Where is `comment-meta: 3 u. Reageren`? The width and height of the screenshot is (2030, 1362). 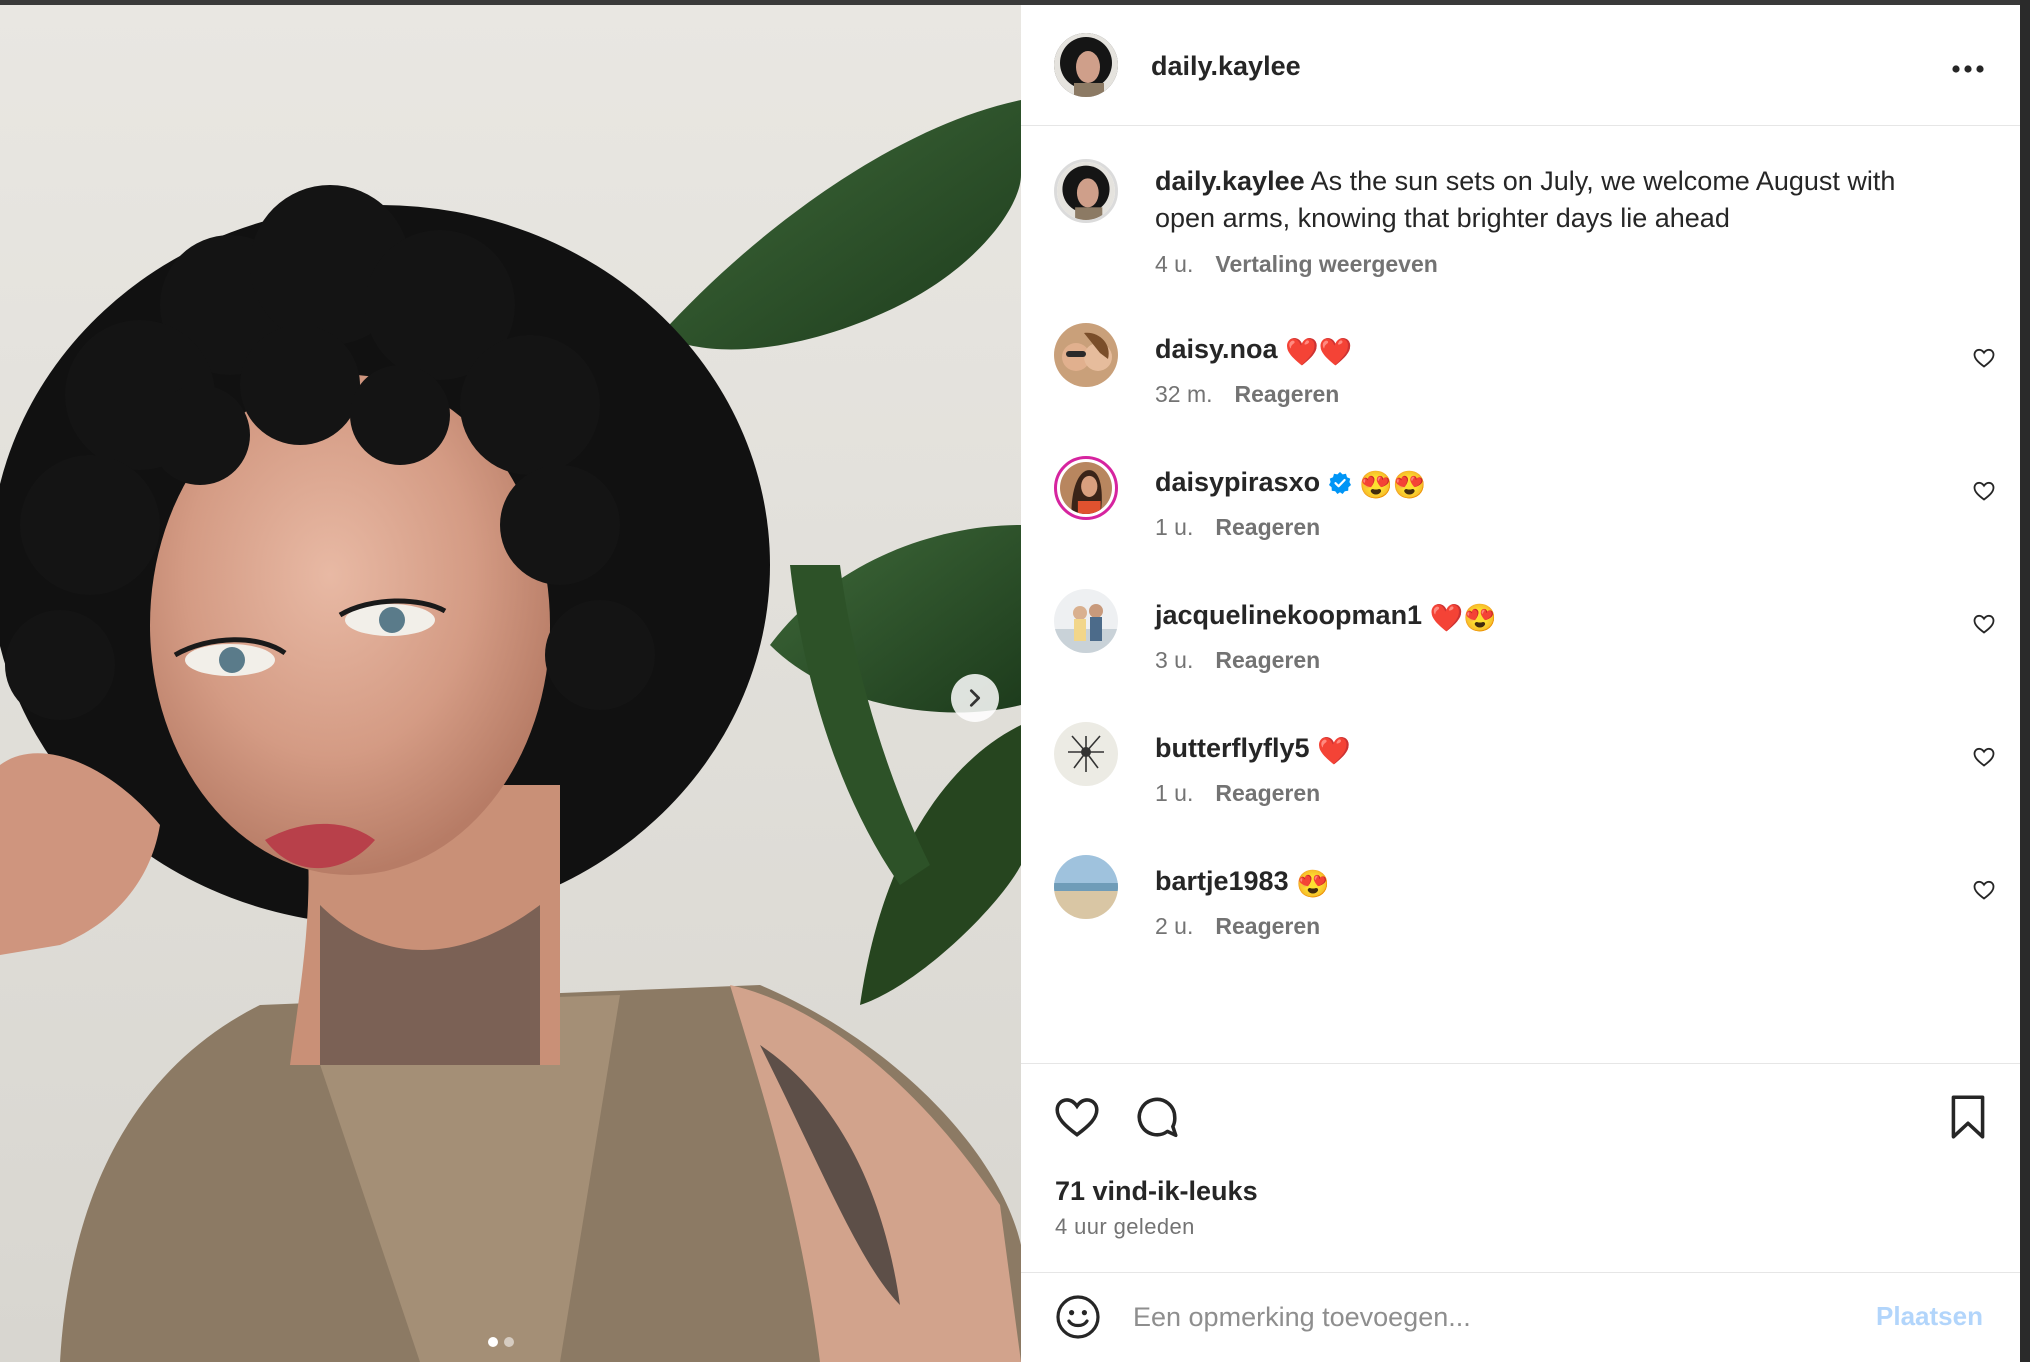 comment-meta: 3 u. Reageren is located at coordinates (1237, 660).